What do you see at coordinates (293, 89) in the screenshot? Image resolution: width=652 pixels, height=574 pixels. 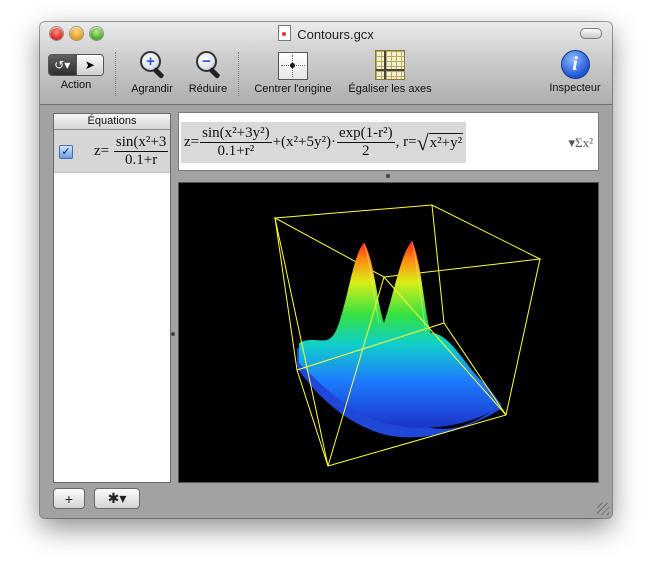 I see `center-origin-label: Centrer l'origine` at bounding box center [293, 89].